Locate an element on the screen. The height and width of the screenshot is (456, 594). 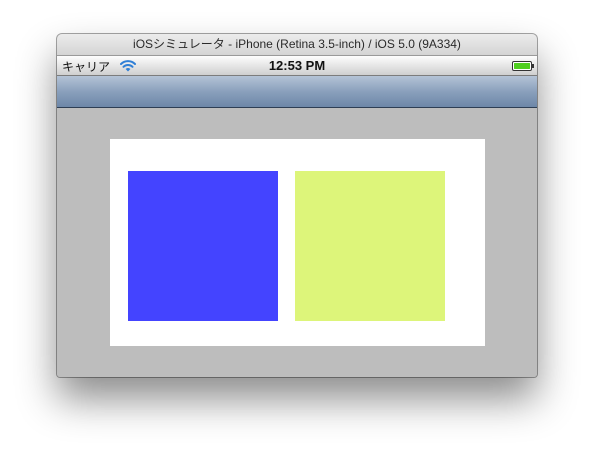
ios-status-bar: キャリア 12:53 PM is located at coordinates (297, 66).